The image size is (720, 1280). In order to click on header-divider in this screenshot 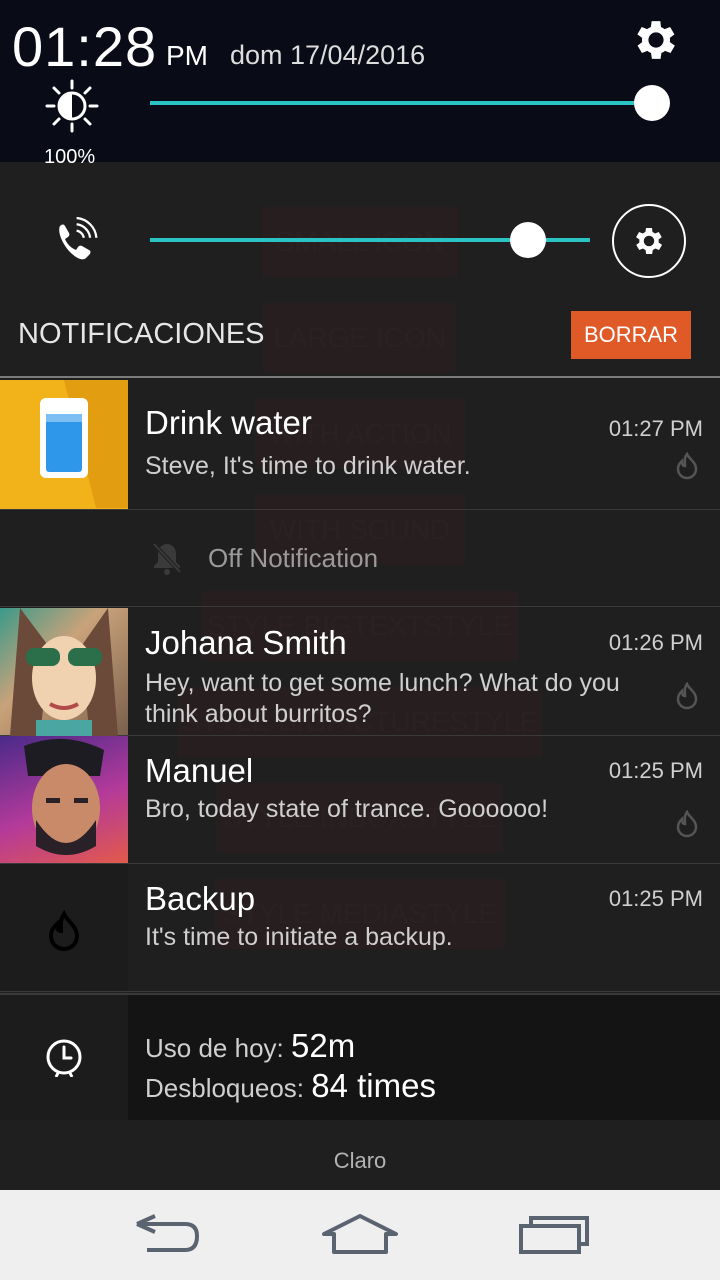, I will do `click(360, 377)`.